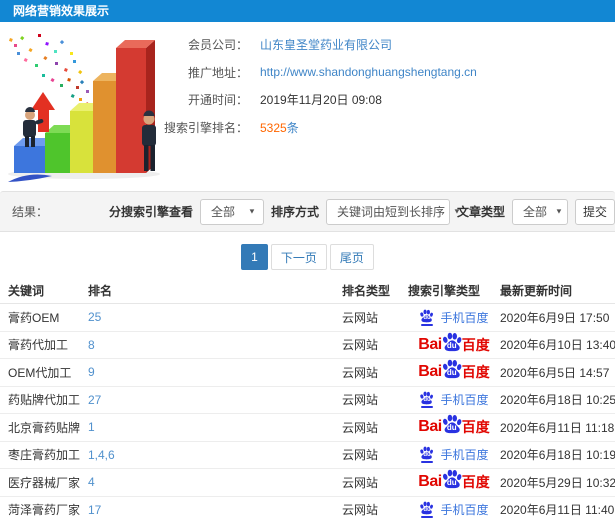 The image size is (615, 520). What do you see at coordinates (26, 291) in the screenshot?
I see `col-keyword: 关键词` at bounding box center [26, 291].